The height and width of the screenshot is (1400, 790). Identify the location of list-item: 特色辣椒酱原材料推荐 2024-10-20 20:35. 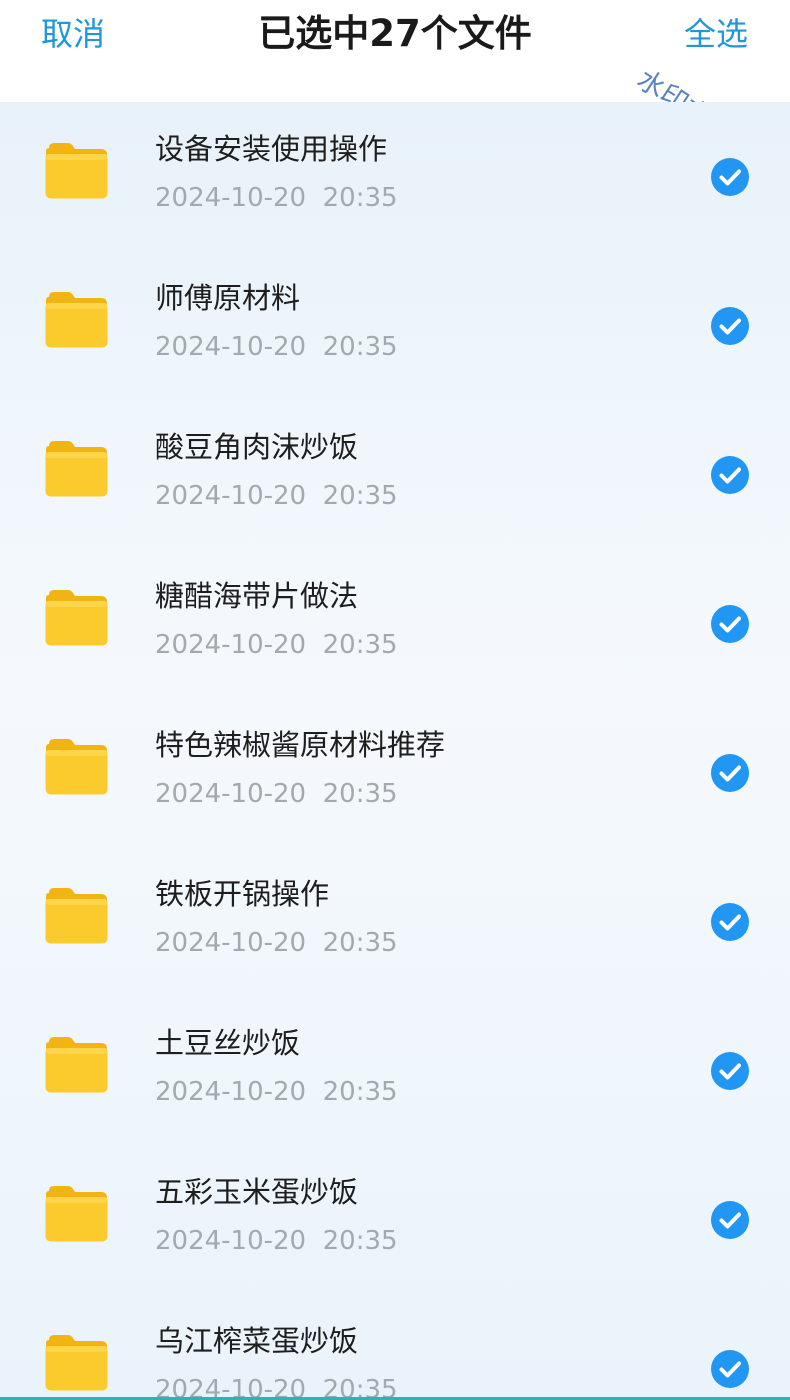
(395, 772).